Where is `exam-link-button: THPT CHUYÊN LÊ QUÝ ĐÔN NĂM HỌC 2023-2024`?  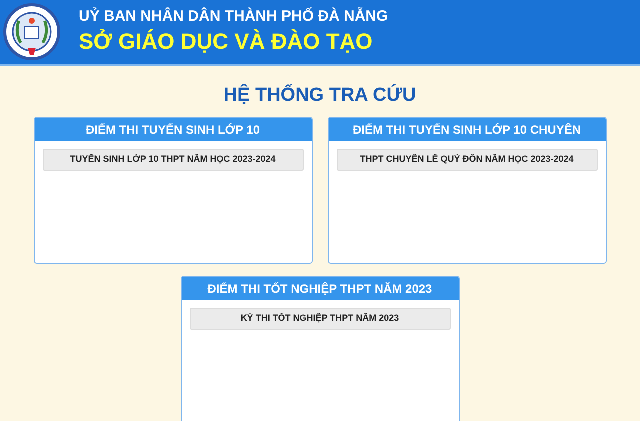 exam-link-button: THPT CHUYÊN LÊ QUÝ ĐÔN NĂM HỌC 2023-2024 is located at coordinates (467, 160).